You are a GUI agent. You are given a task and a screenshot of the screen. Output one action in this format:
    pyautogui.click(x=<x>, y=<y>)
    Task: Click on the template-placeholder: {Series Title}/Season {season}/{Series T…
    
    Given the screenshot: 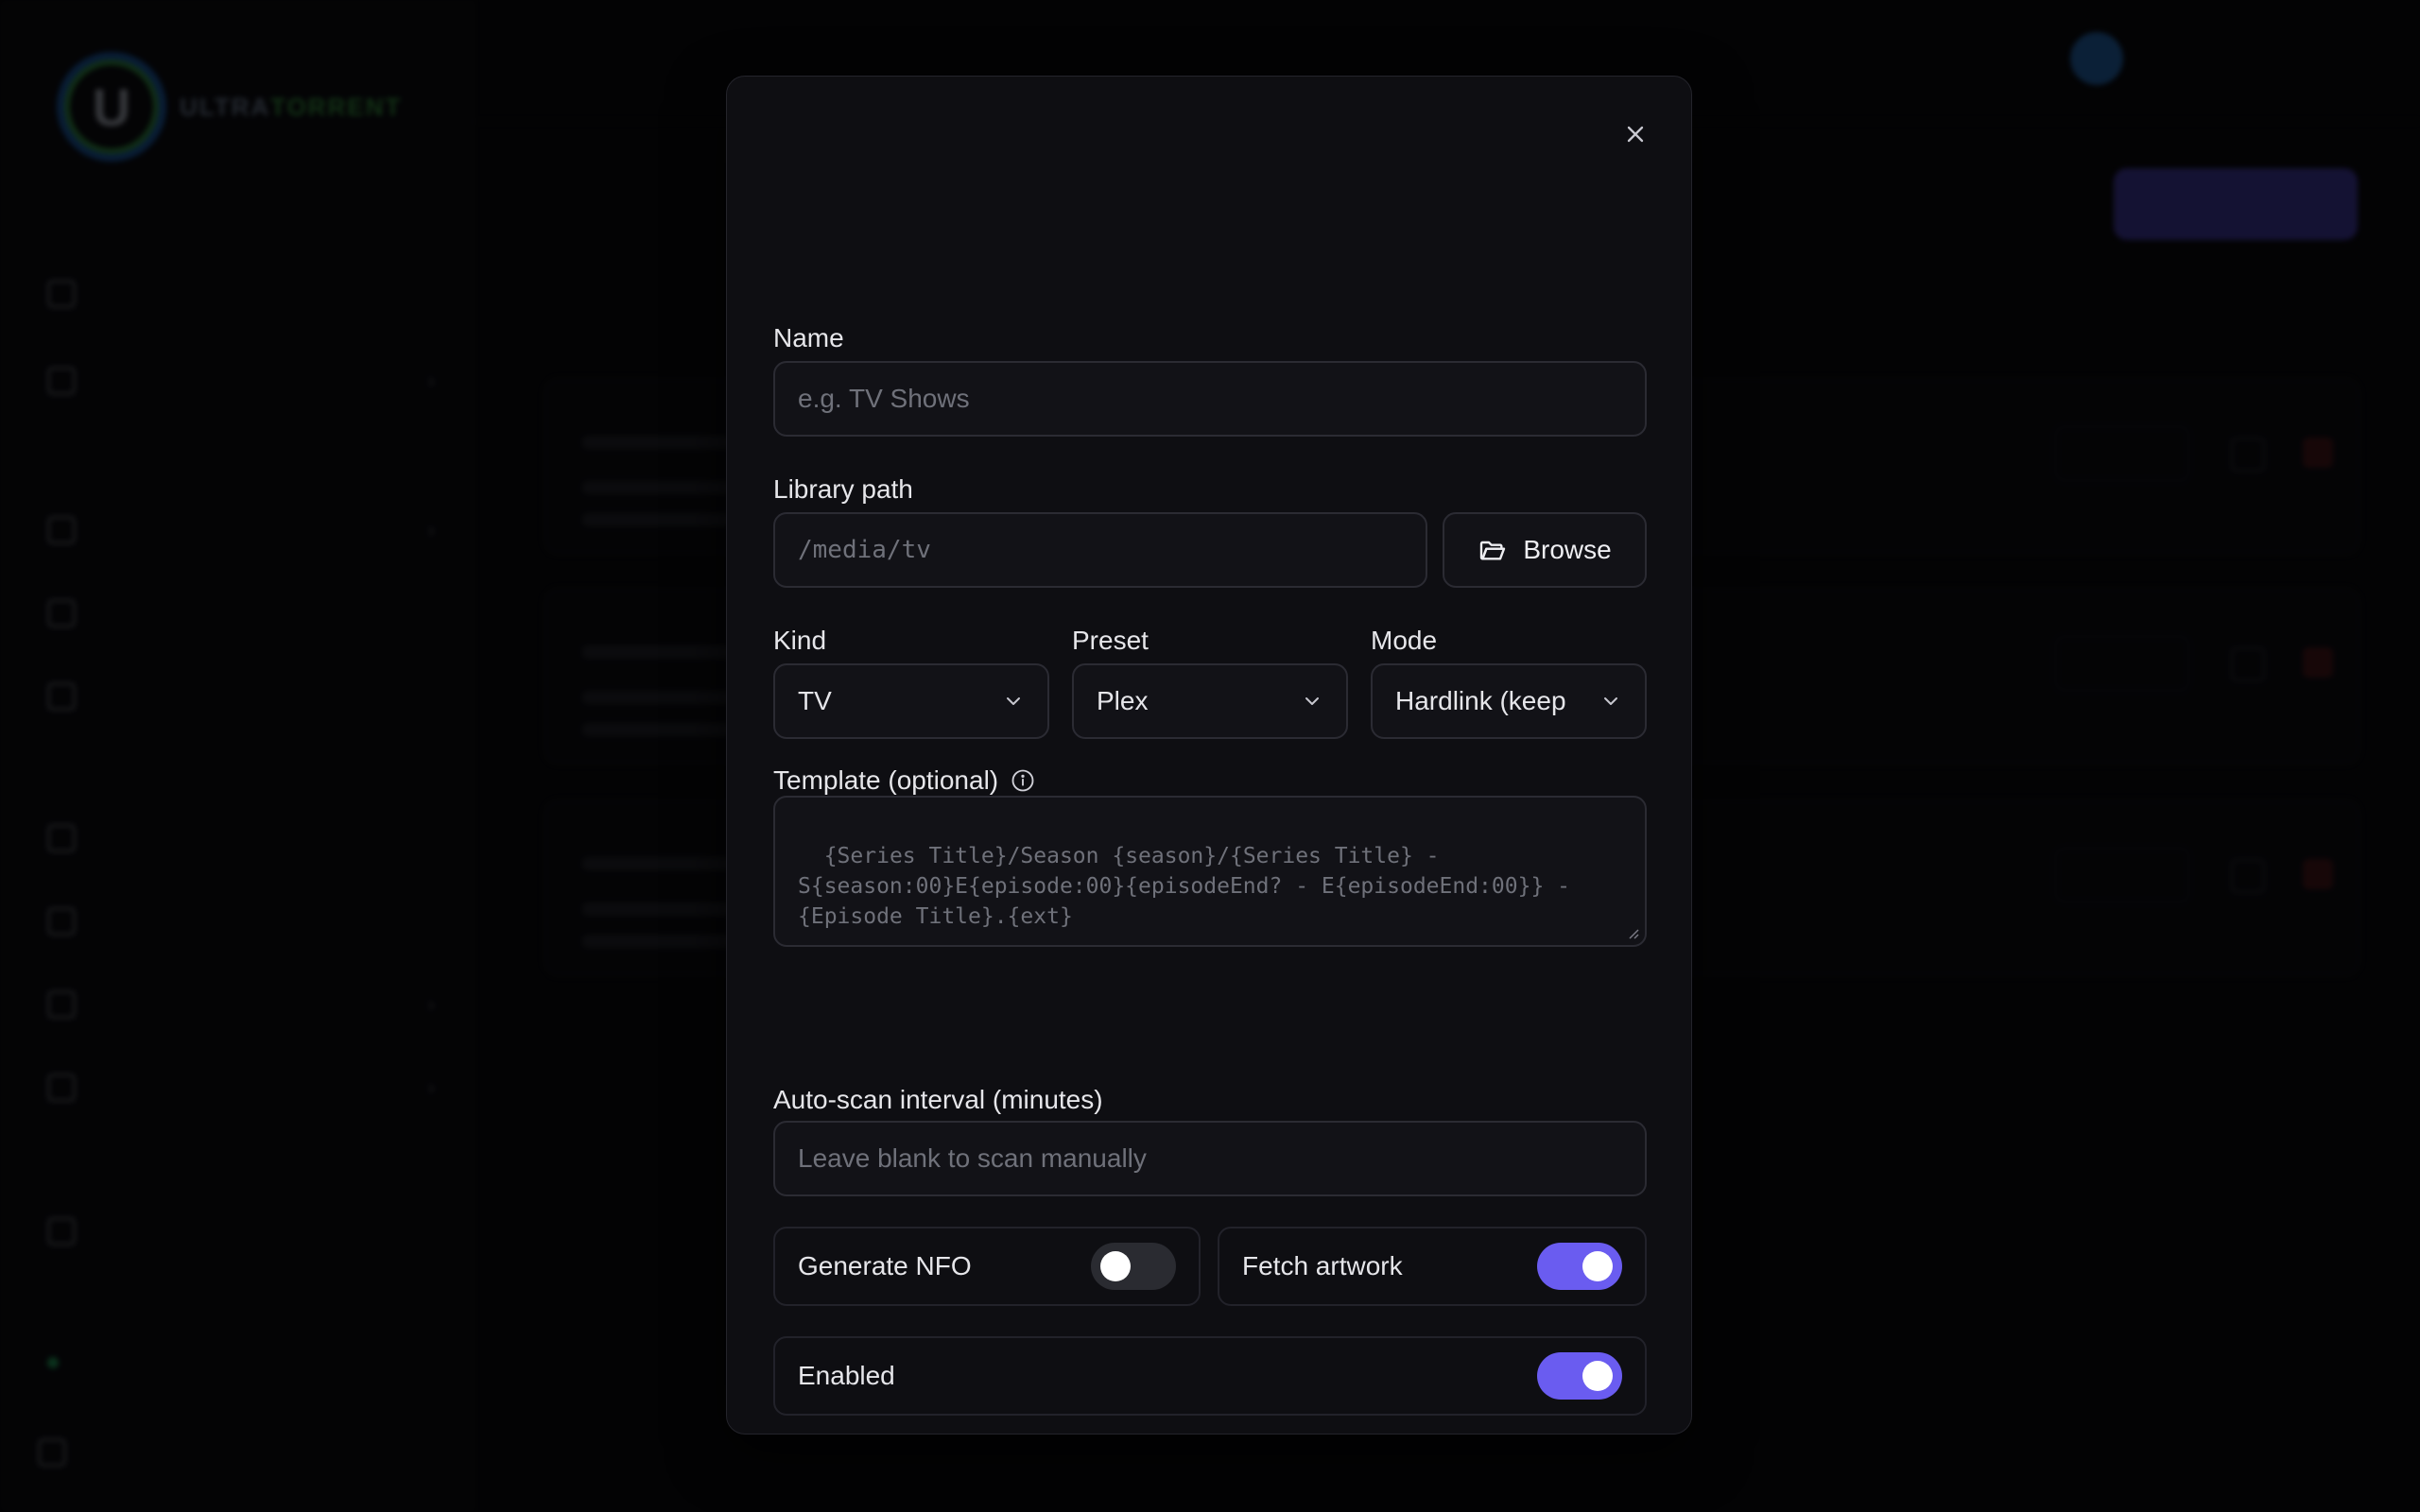 What is the action you would take?
    pyautogui.click(x=1190, y=886)
    